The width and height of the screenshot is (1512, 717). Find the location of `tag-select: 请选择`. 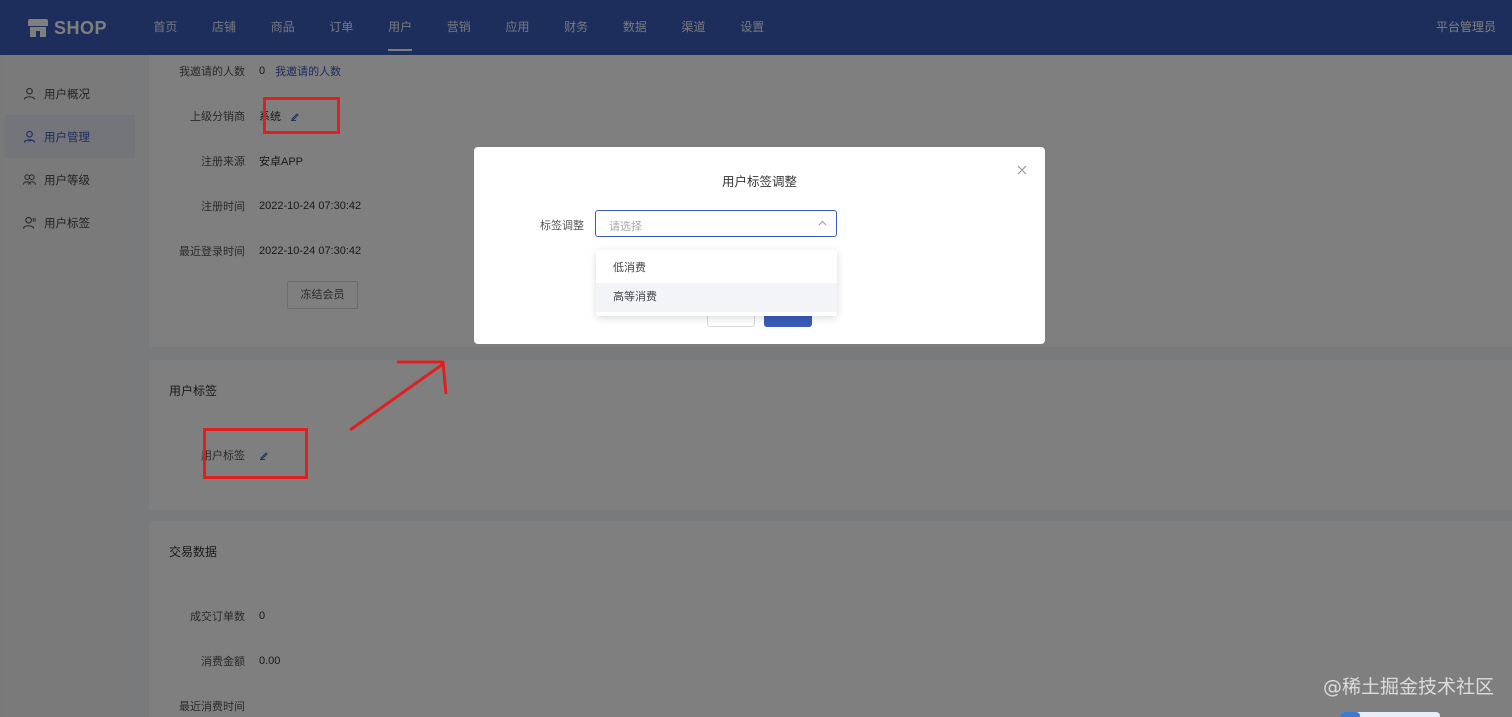

tag-select: 请选择 is located at coordinates (716, 223).